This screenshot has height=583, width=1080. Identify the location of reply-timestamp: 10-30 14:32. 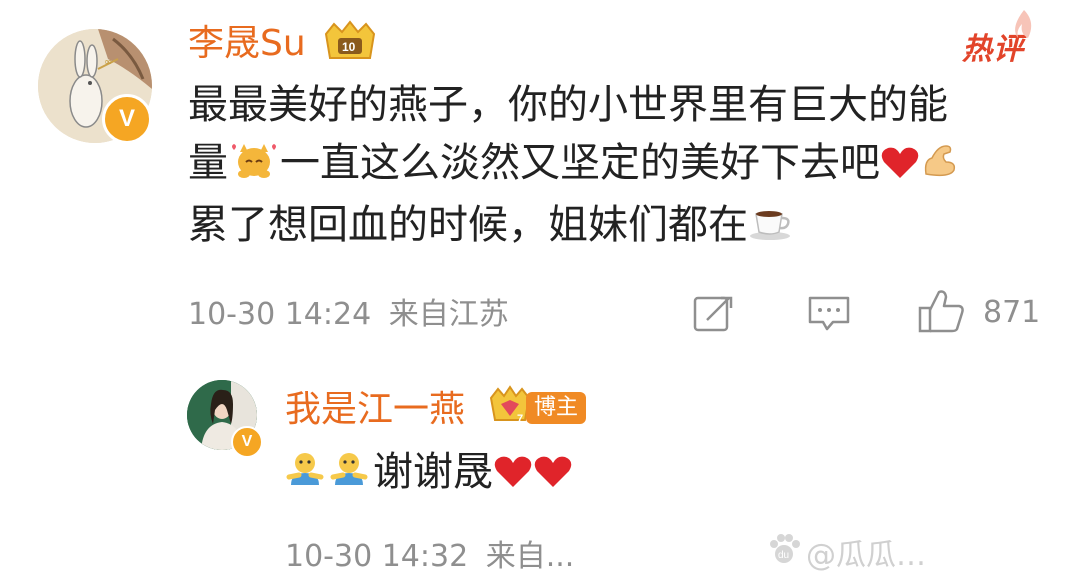
(377, 556).